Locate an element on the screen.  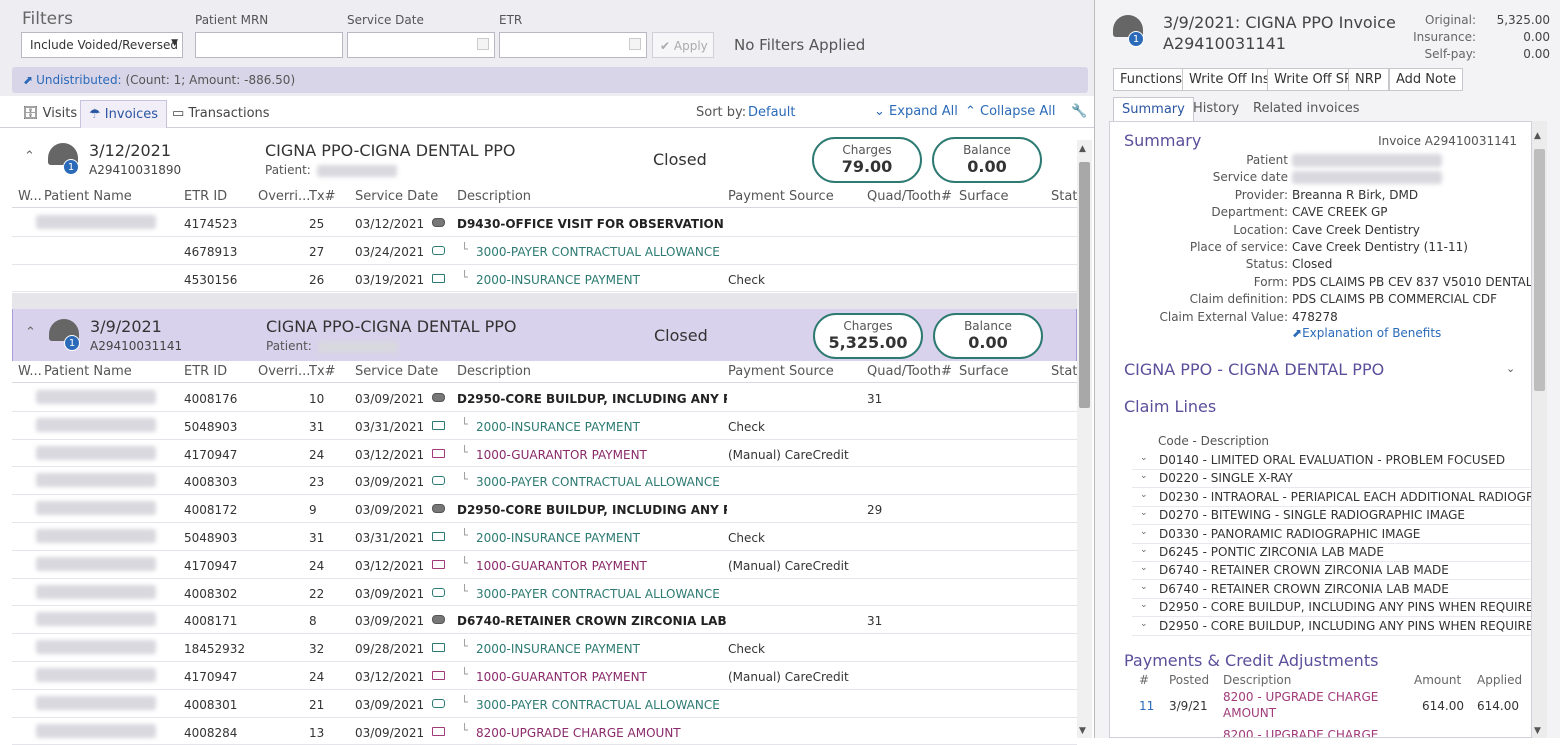
tab-visits: 🗄 Visits is located at coordinates (49, 114).